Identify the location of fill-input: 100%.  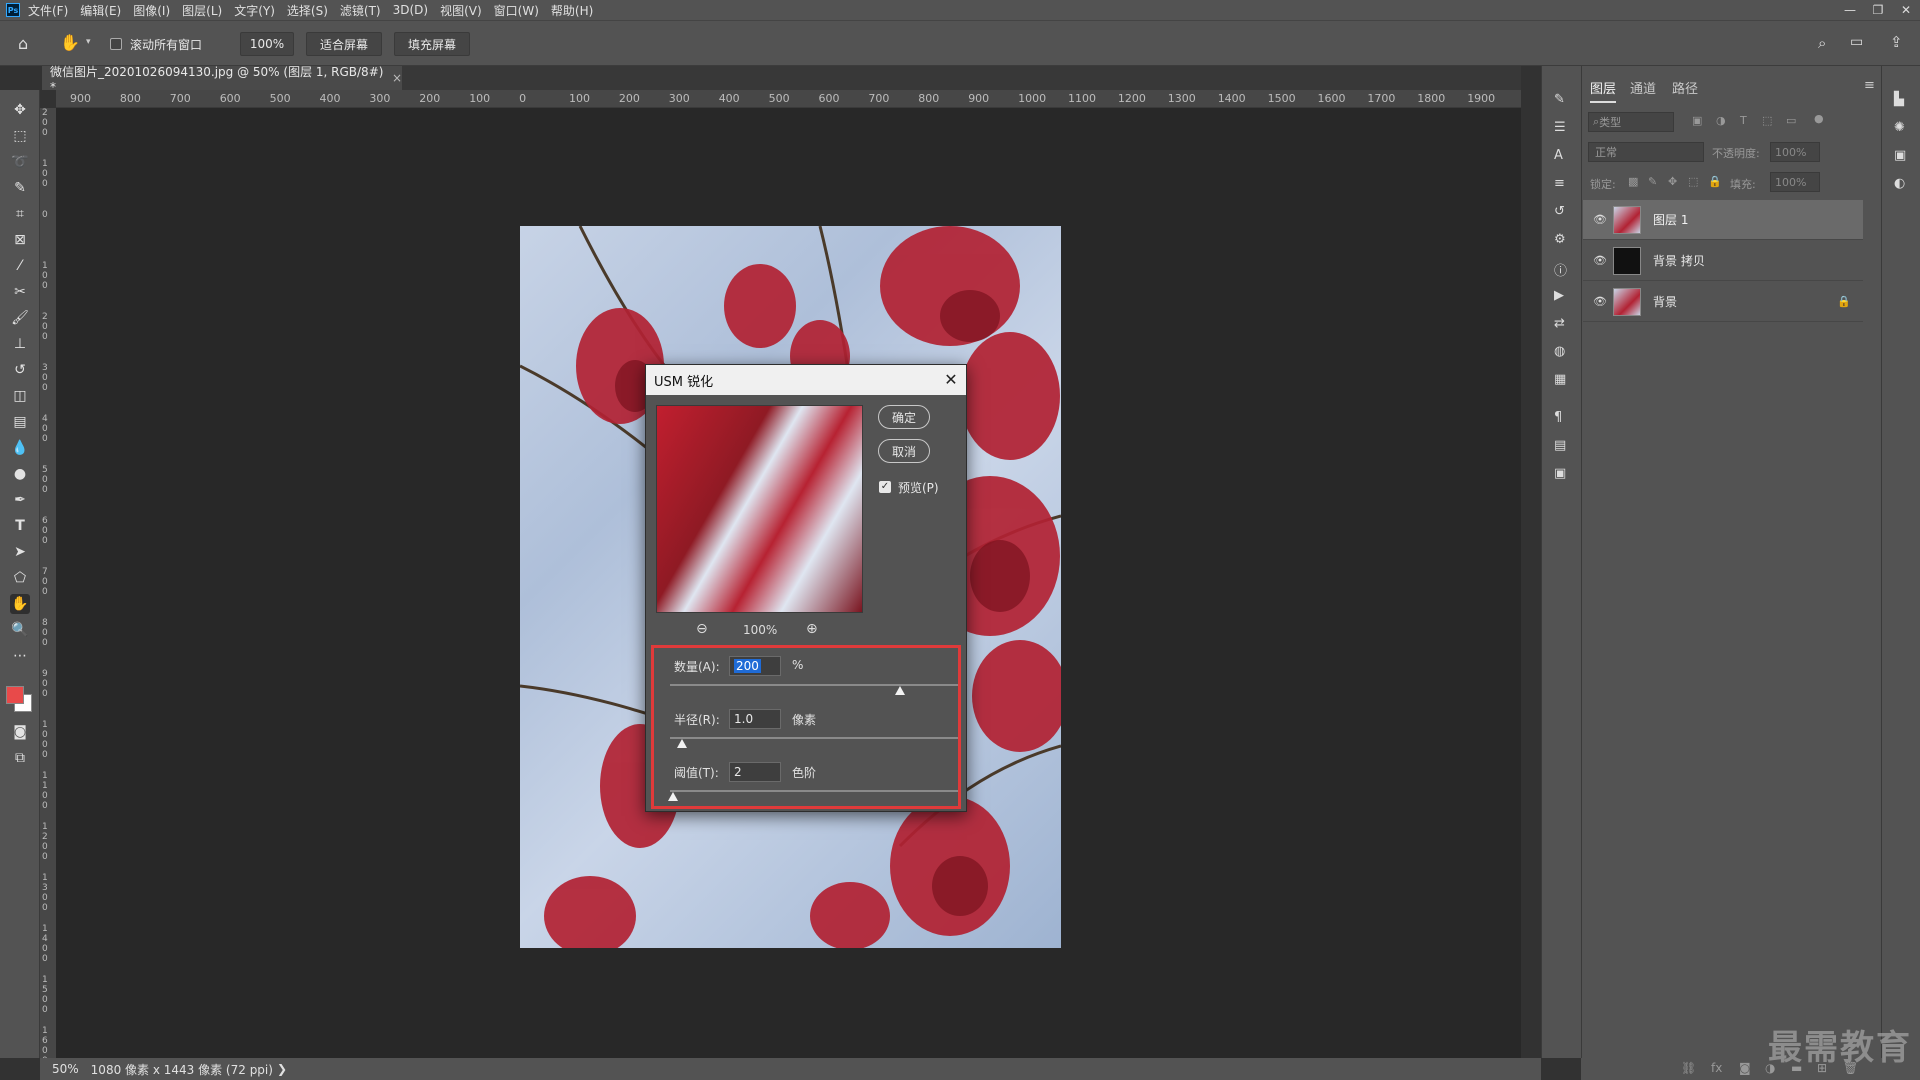
(1795, 182).